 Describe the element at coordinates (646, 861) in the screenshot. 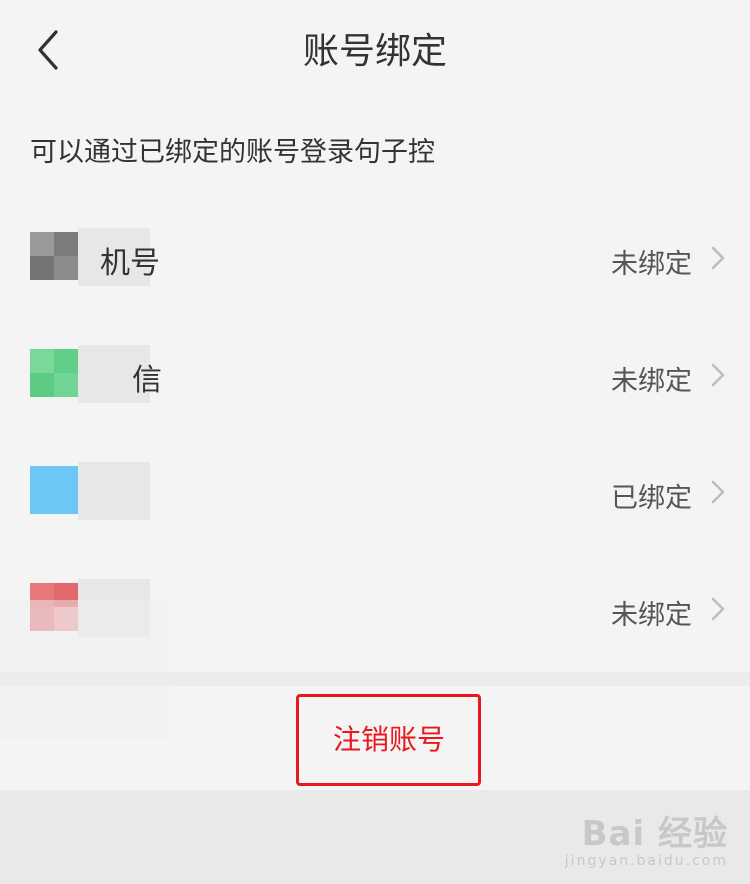

I see `watermark-url: jingyan.baidu.com` at that location.